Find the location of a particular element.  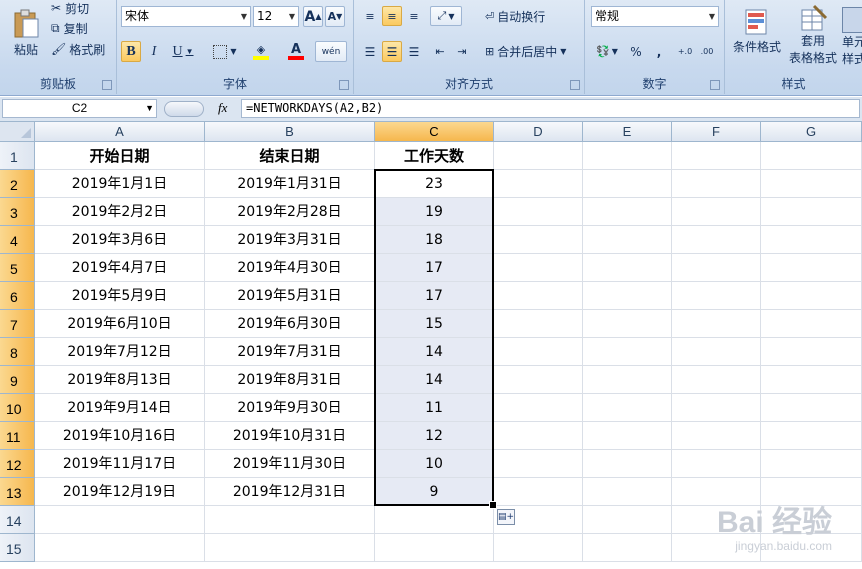

cell-c15 is located at coordinates (434, 548).